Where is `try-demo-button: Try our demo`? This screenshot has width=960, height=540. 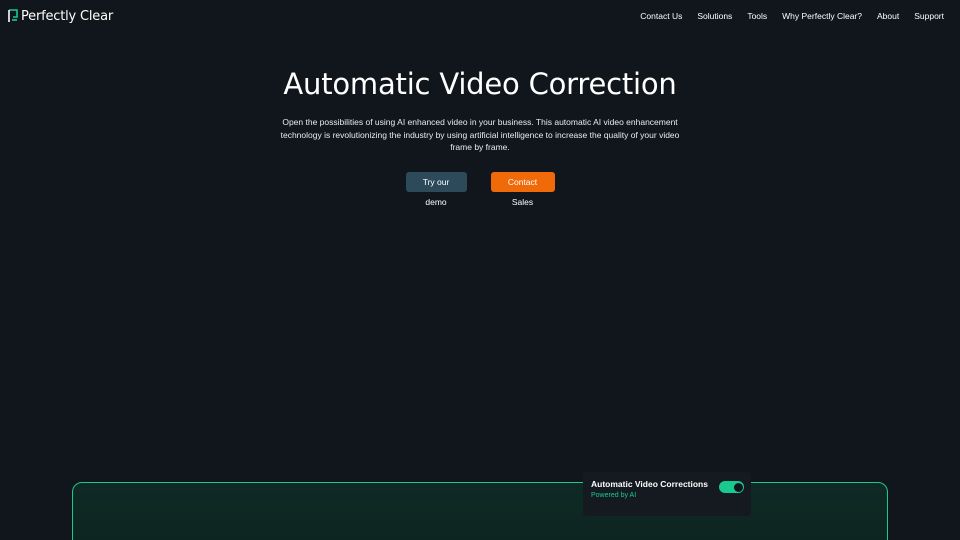 try-demo-button: Try our demo is located at coordinates (436, 189).